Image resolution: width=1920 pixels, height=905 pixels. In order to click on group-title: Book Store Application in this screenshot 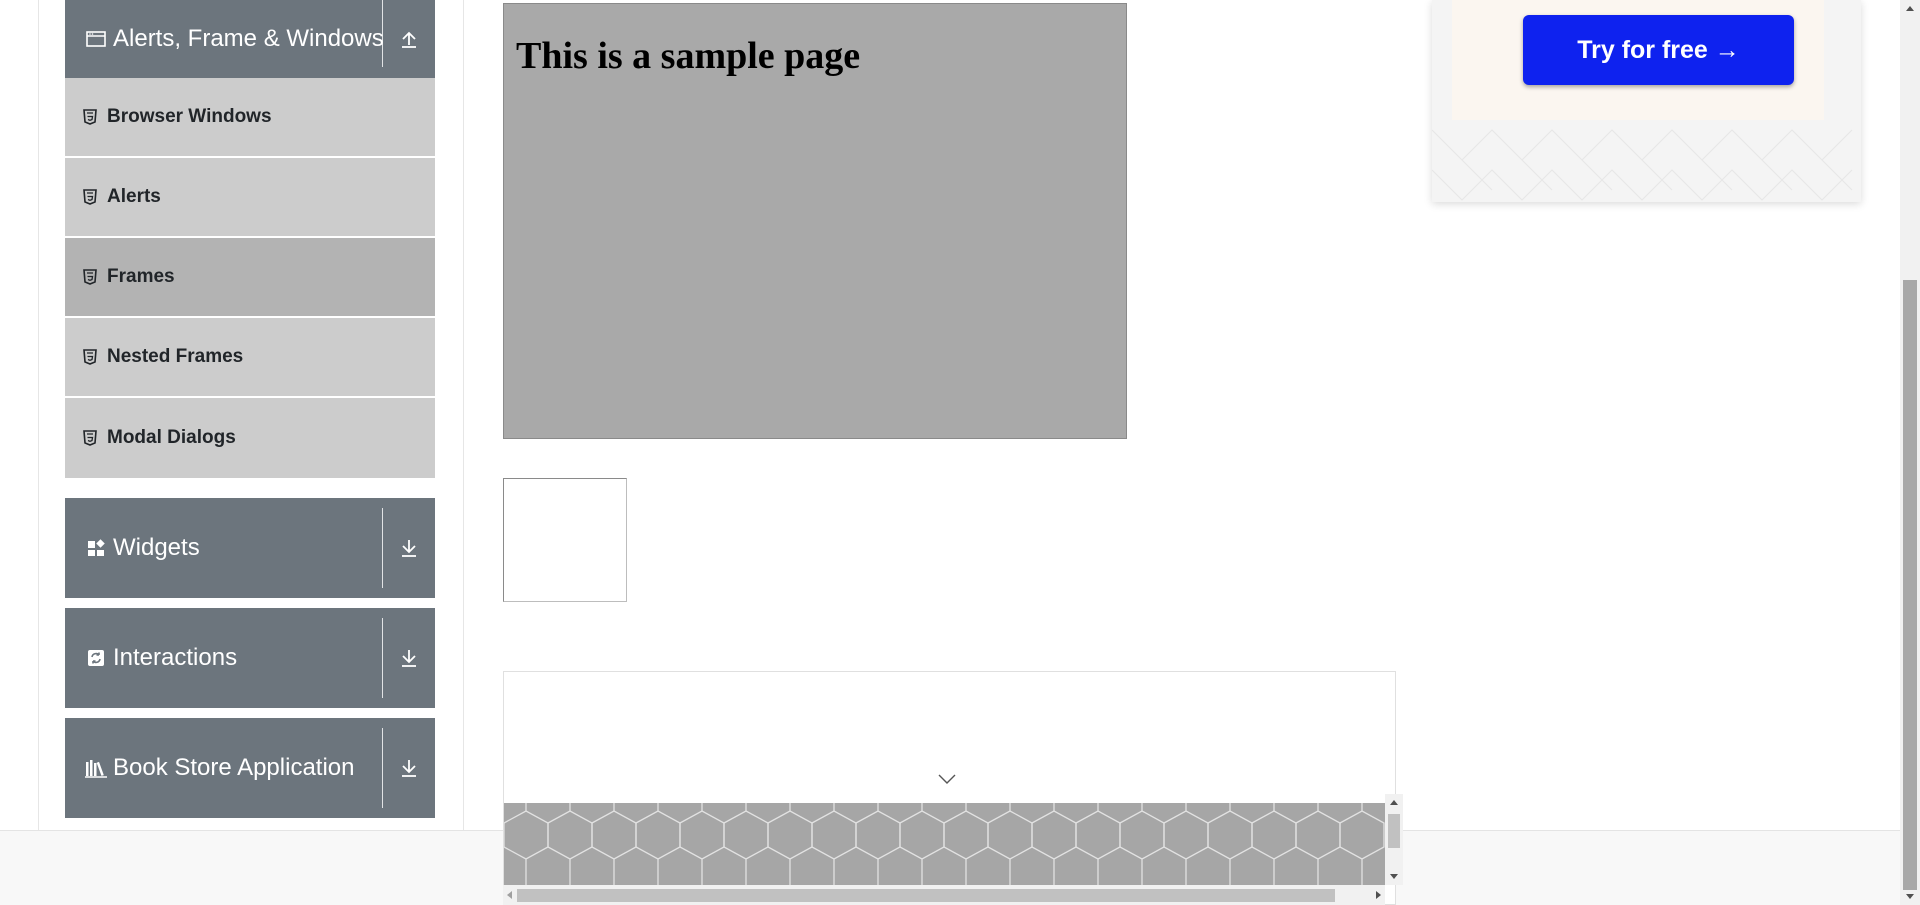, I will do `click(234, 767)`.